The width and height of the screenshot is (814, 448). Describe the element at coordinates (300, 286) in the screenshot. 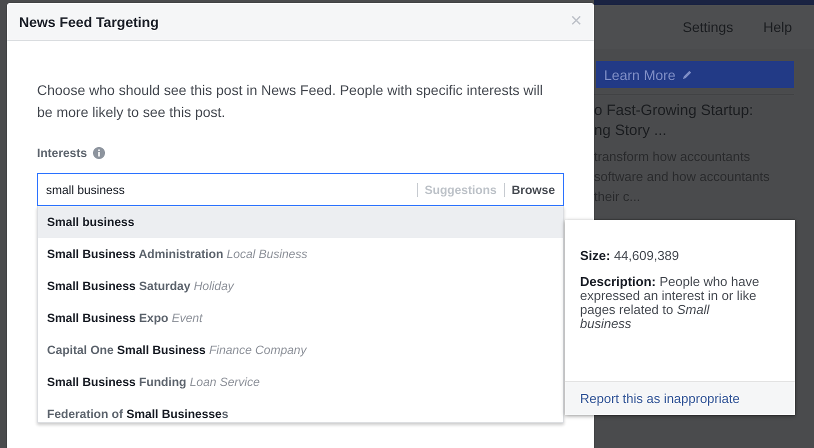

I see `suggestion-item: Small Business Saturday Holiday` at that location.